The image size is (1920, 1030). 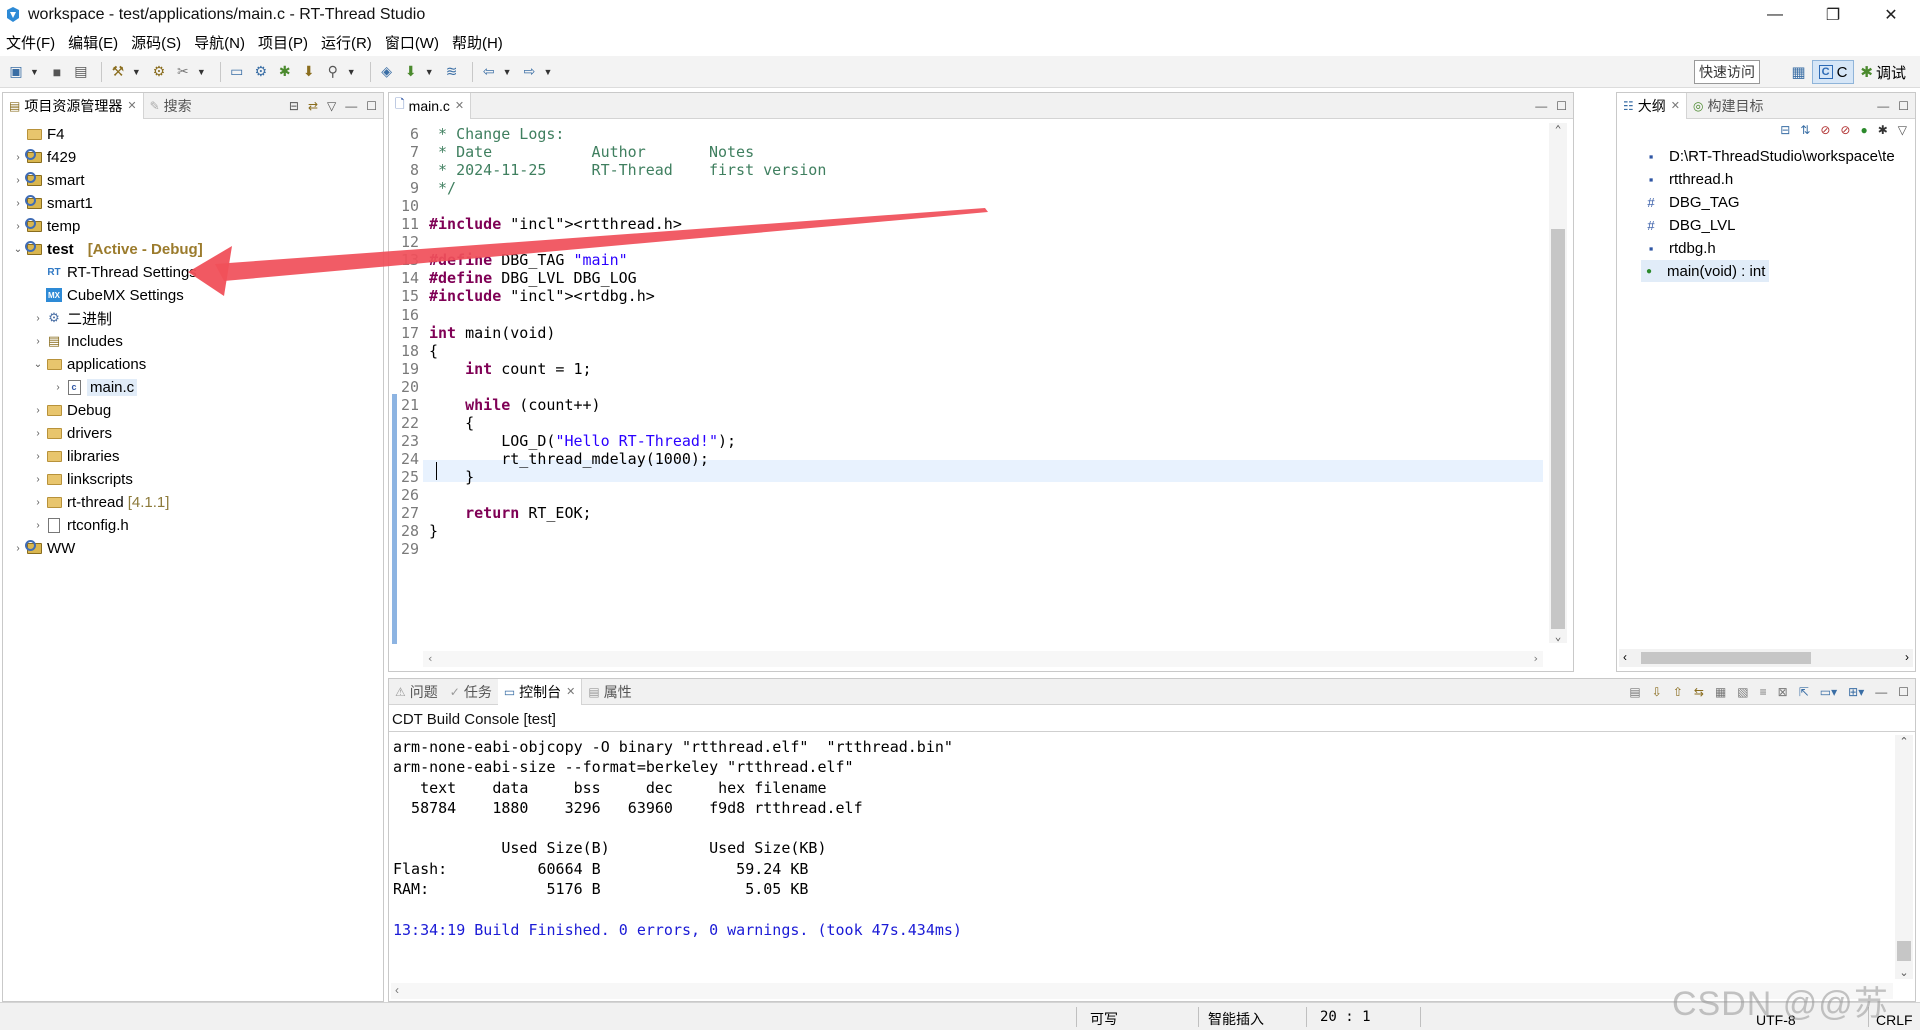 What do you see at coordinates (1678, 692) in the screenshot?
I see `previous-error-icon: ⇧` at bounding box center [1678, 692].